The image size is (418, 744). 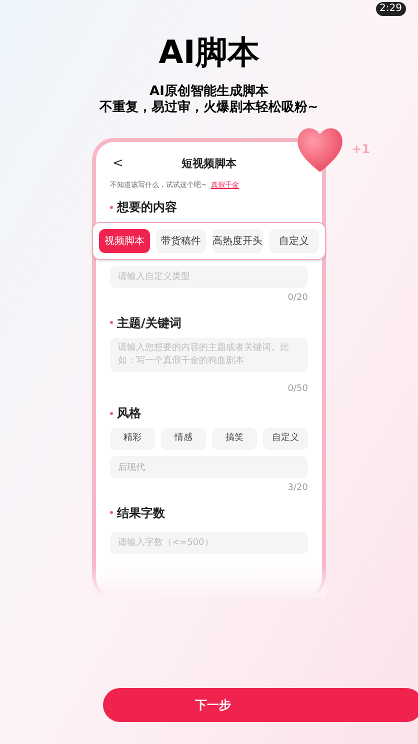 I want to click on char-counter: 0/20, so click(x=298, y=298).